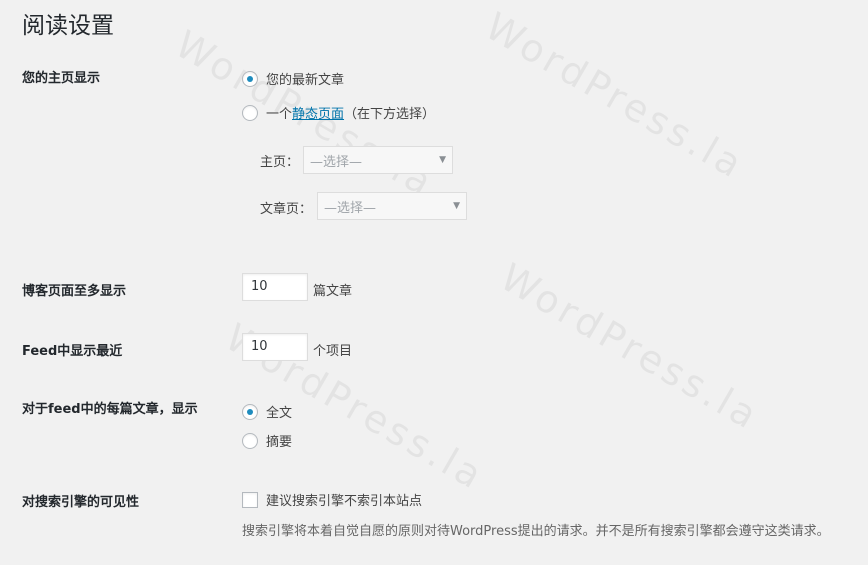  Describe the element at coordinates (305, 80) in the screenshot. I see `radio-label: 您的最新文章` at that location.